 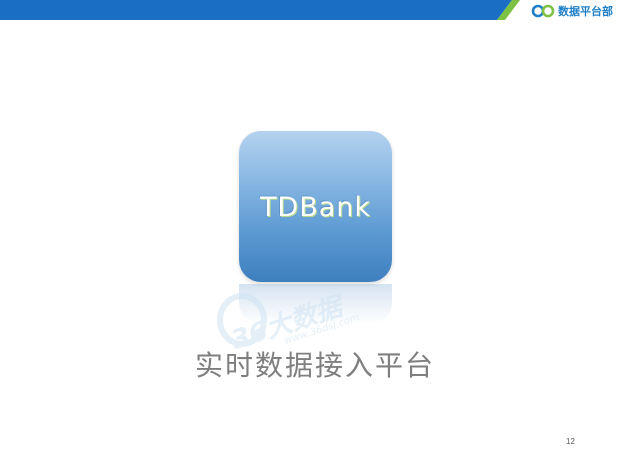 I want to click on brand: 数据平台部, so click(x=572, y=11).